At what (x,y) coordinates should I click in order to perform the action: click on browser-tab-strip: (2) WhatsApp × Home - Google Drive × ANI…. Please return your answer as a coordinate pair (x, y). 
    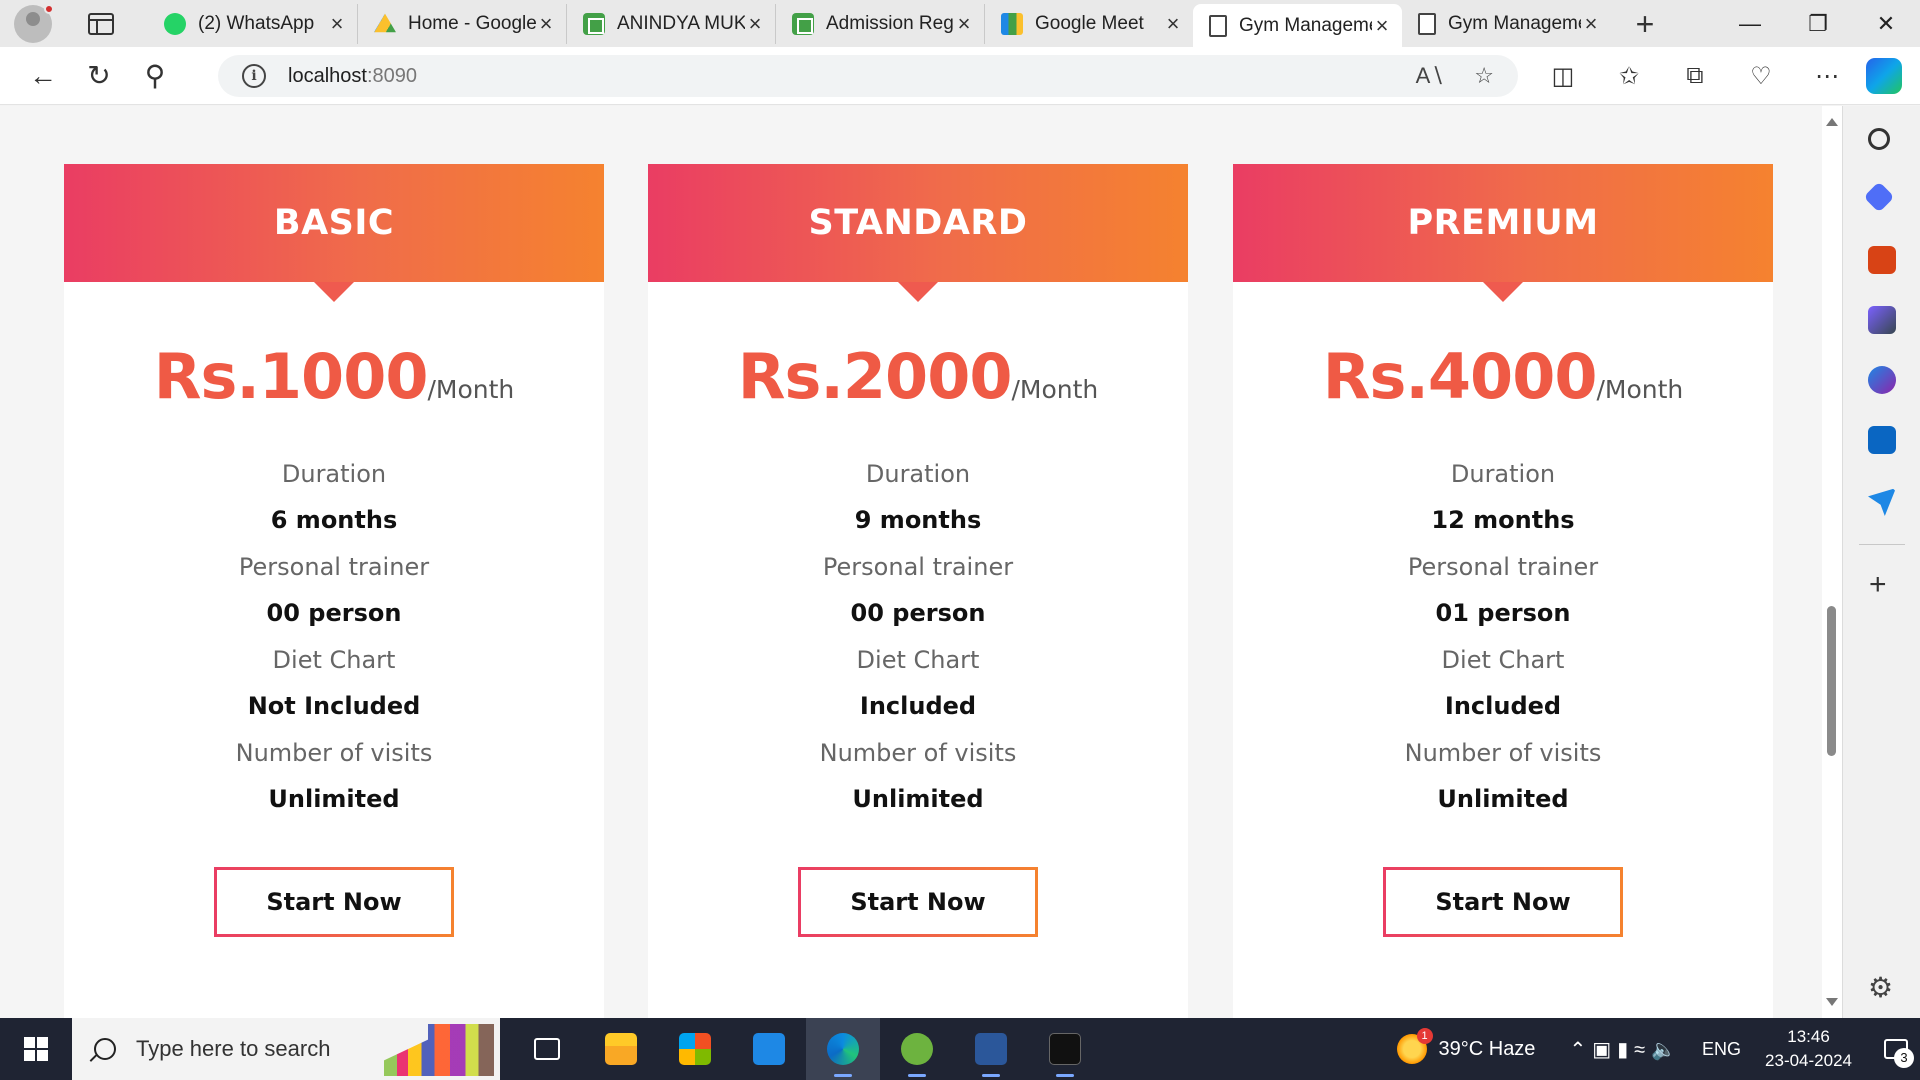
    Looking at the image, I should click on (960, 24).